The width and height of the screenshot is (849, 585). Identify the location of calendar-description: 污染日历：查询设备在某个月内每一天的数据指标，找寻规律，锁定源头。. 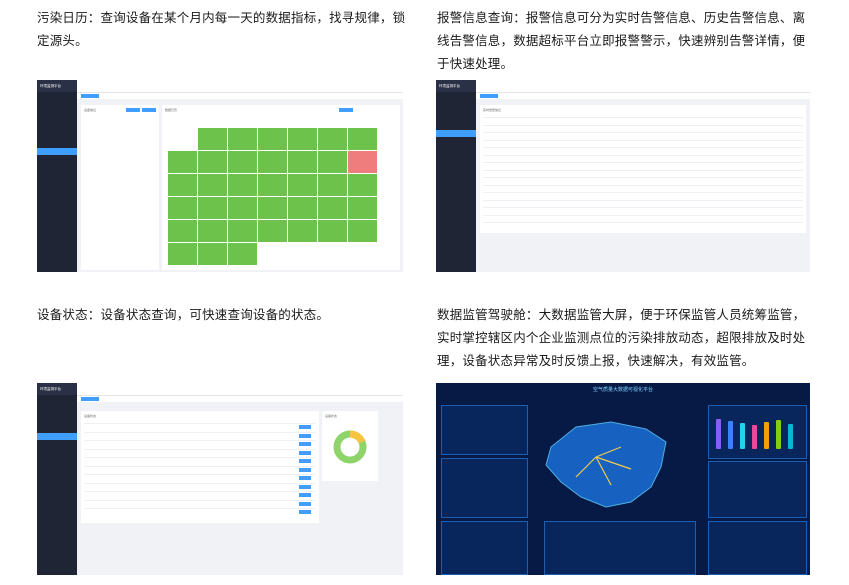
(221, 29).